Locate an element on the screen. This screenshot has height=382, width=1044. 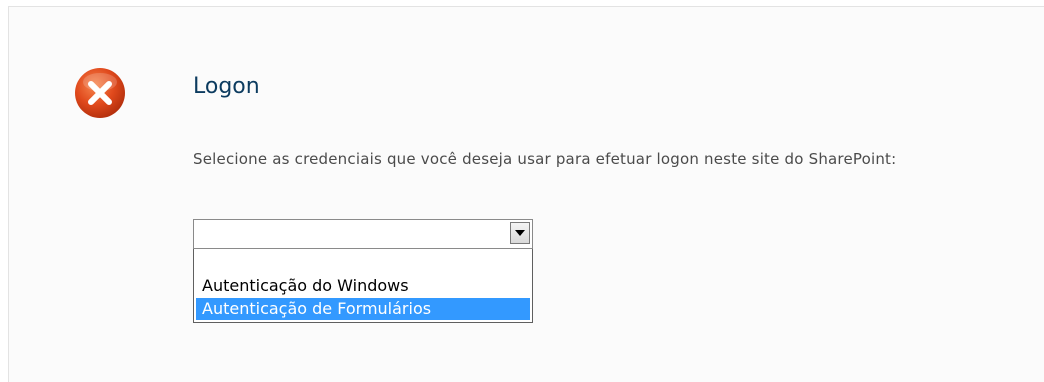
credential-select is located at coordinates (363, 234).